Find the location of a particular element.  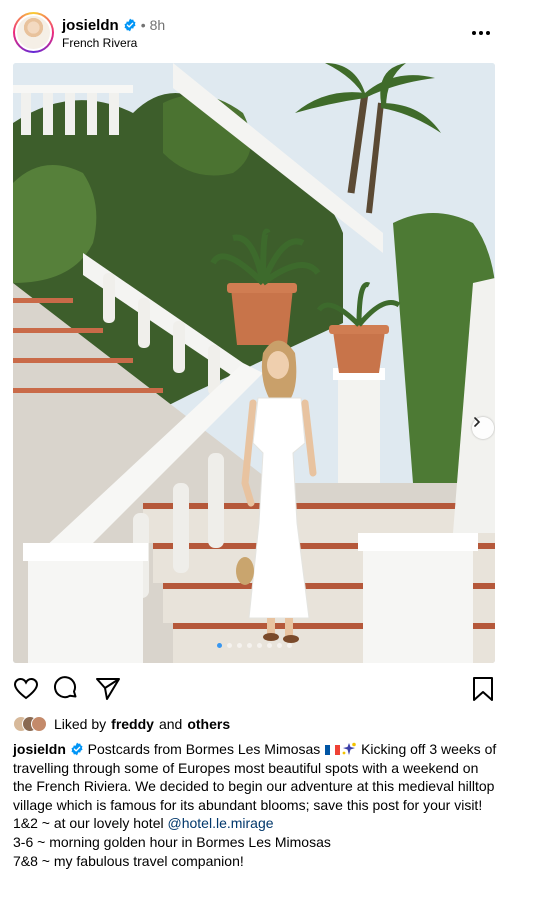

caption-username: josieldn is located at coordinates (39, 749).